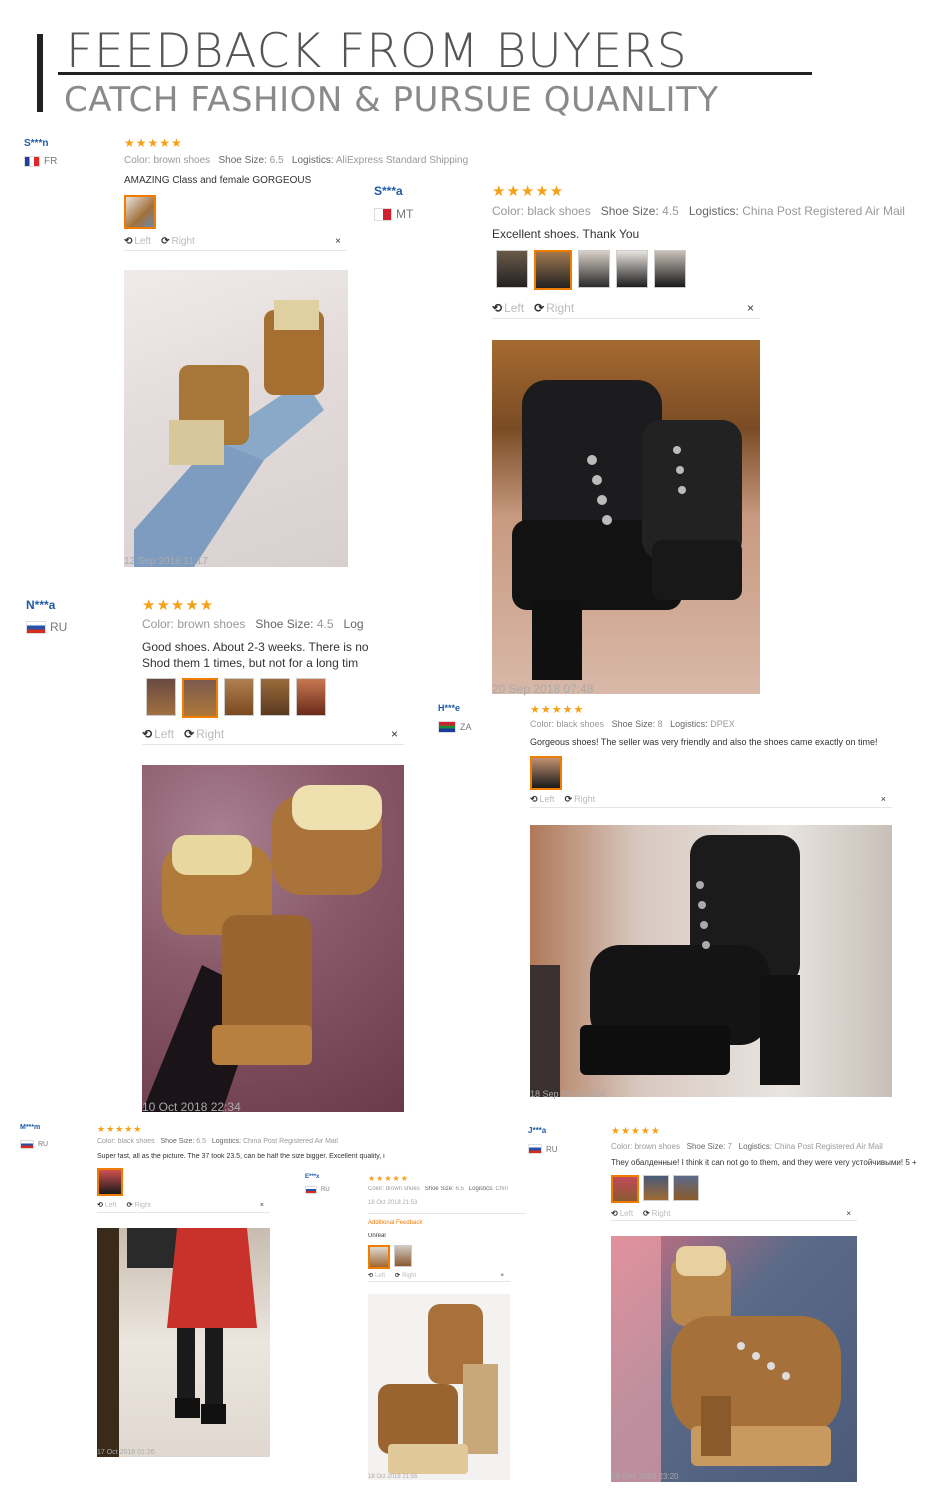  I want to click on reviewer-name: H***e, so click(449, 708).